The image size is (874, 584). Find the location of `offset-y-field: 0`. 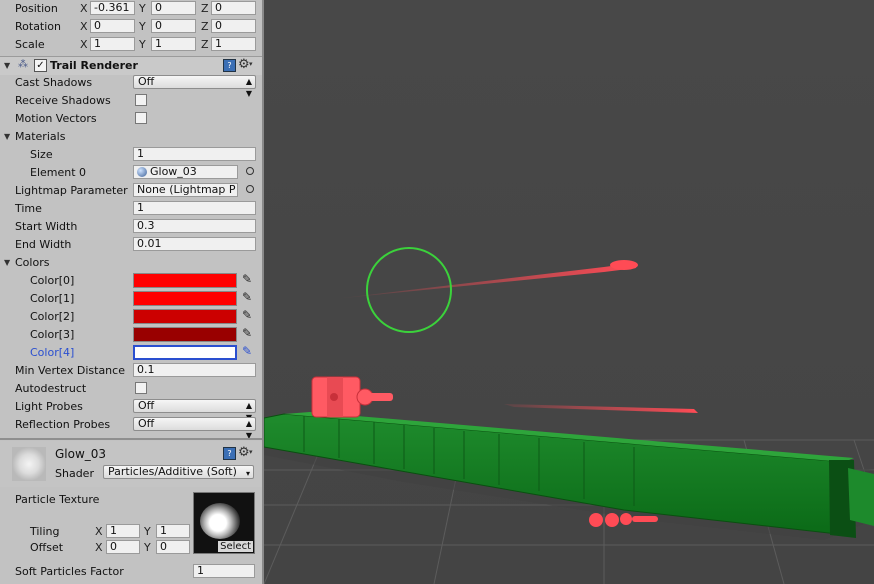

offset-y-field: 0 is located at coordinates (173, 547).